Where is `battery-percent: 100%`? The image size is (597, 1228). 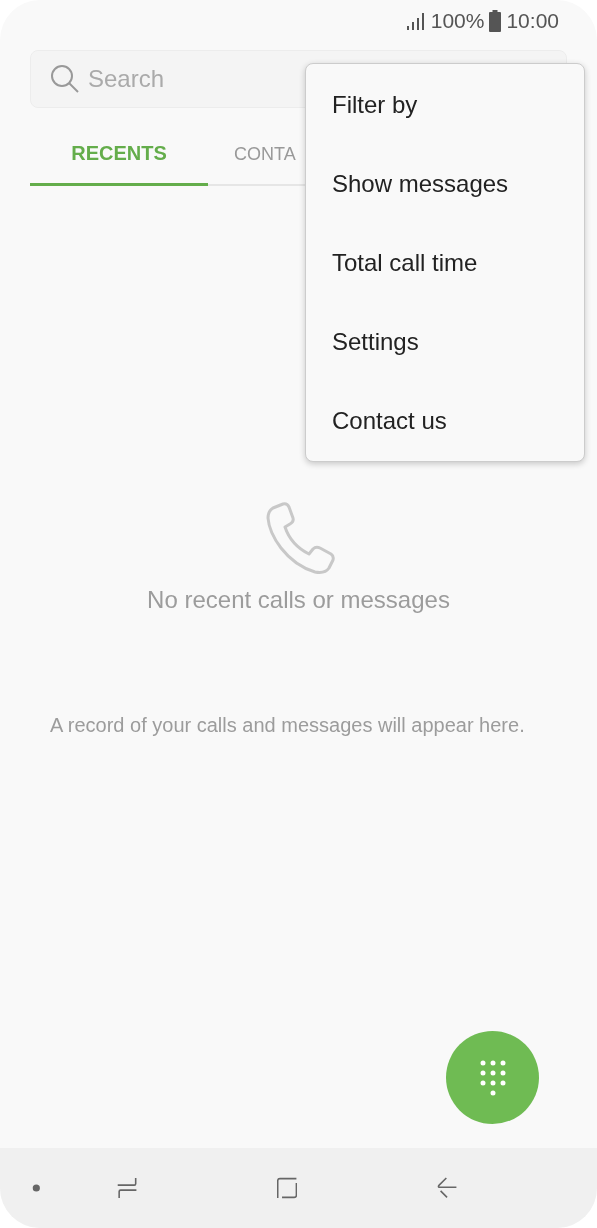 battery-percent: 100% is located at coordinates (457, 21).